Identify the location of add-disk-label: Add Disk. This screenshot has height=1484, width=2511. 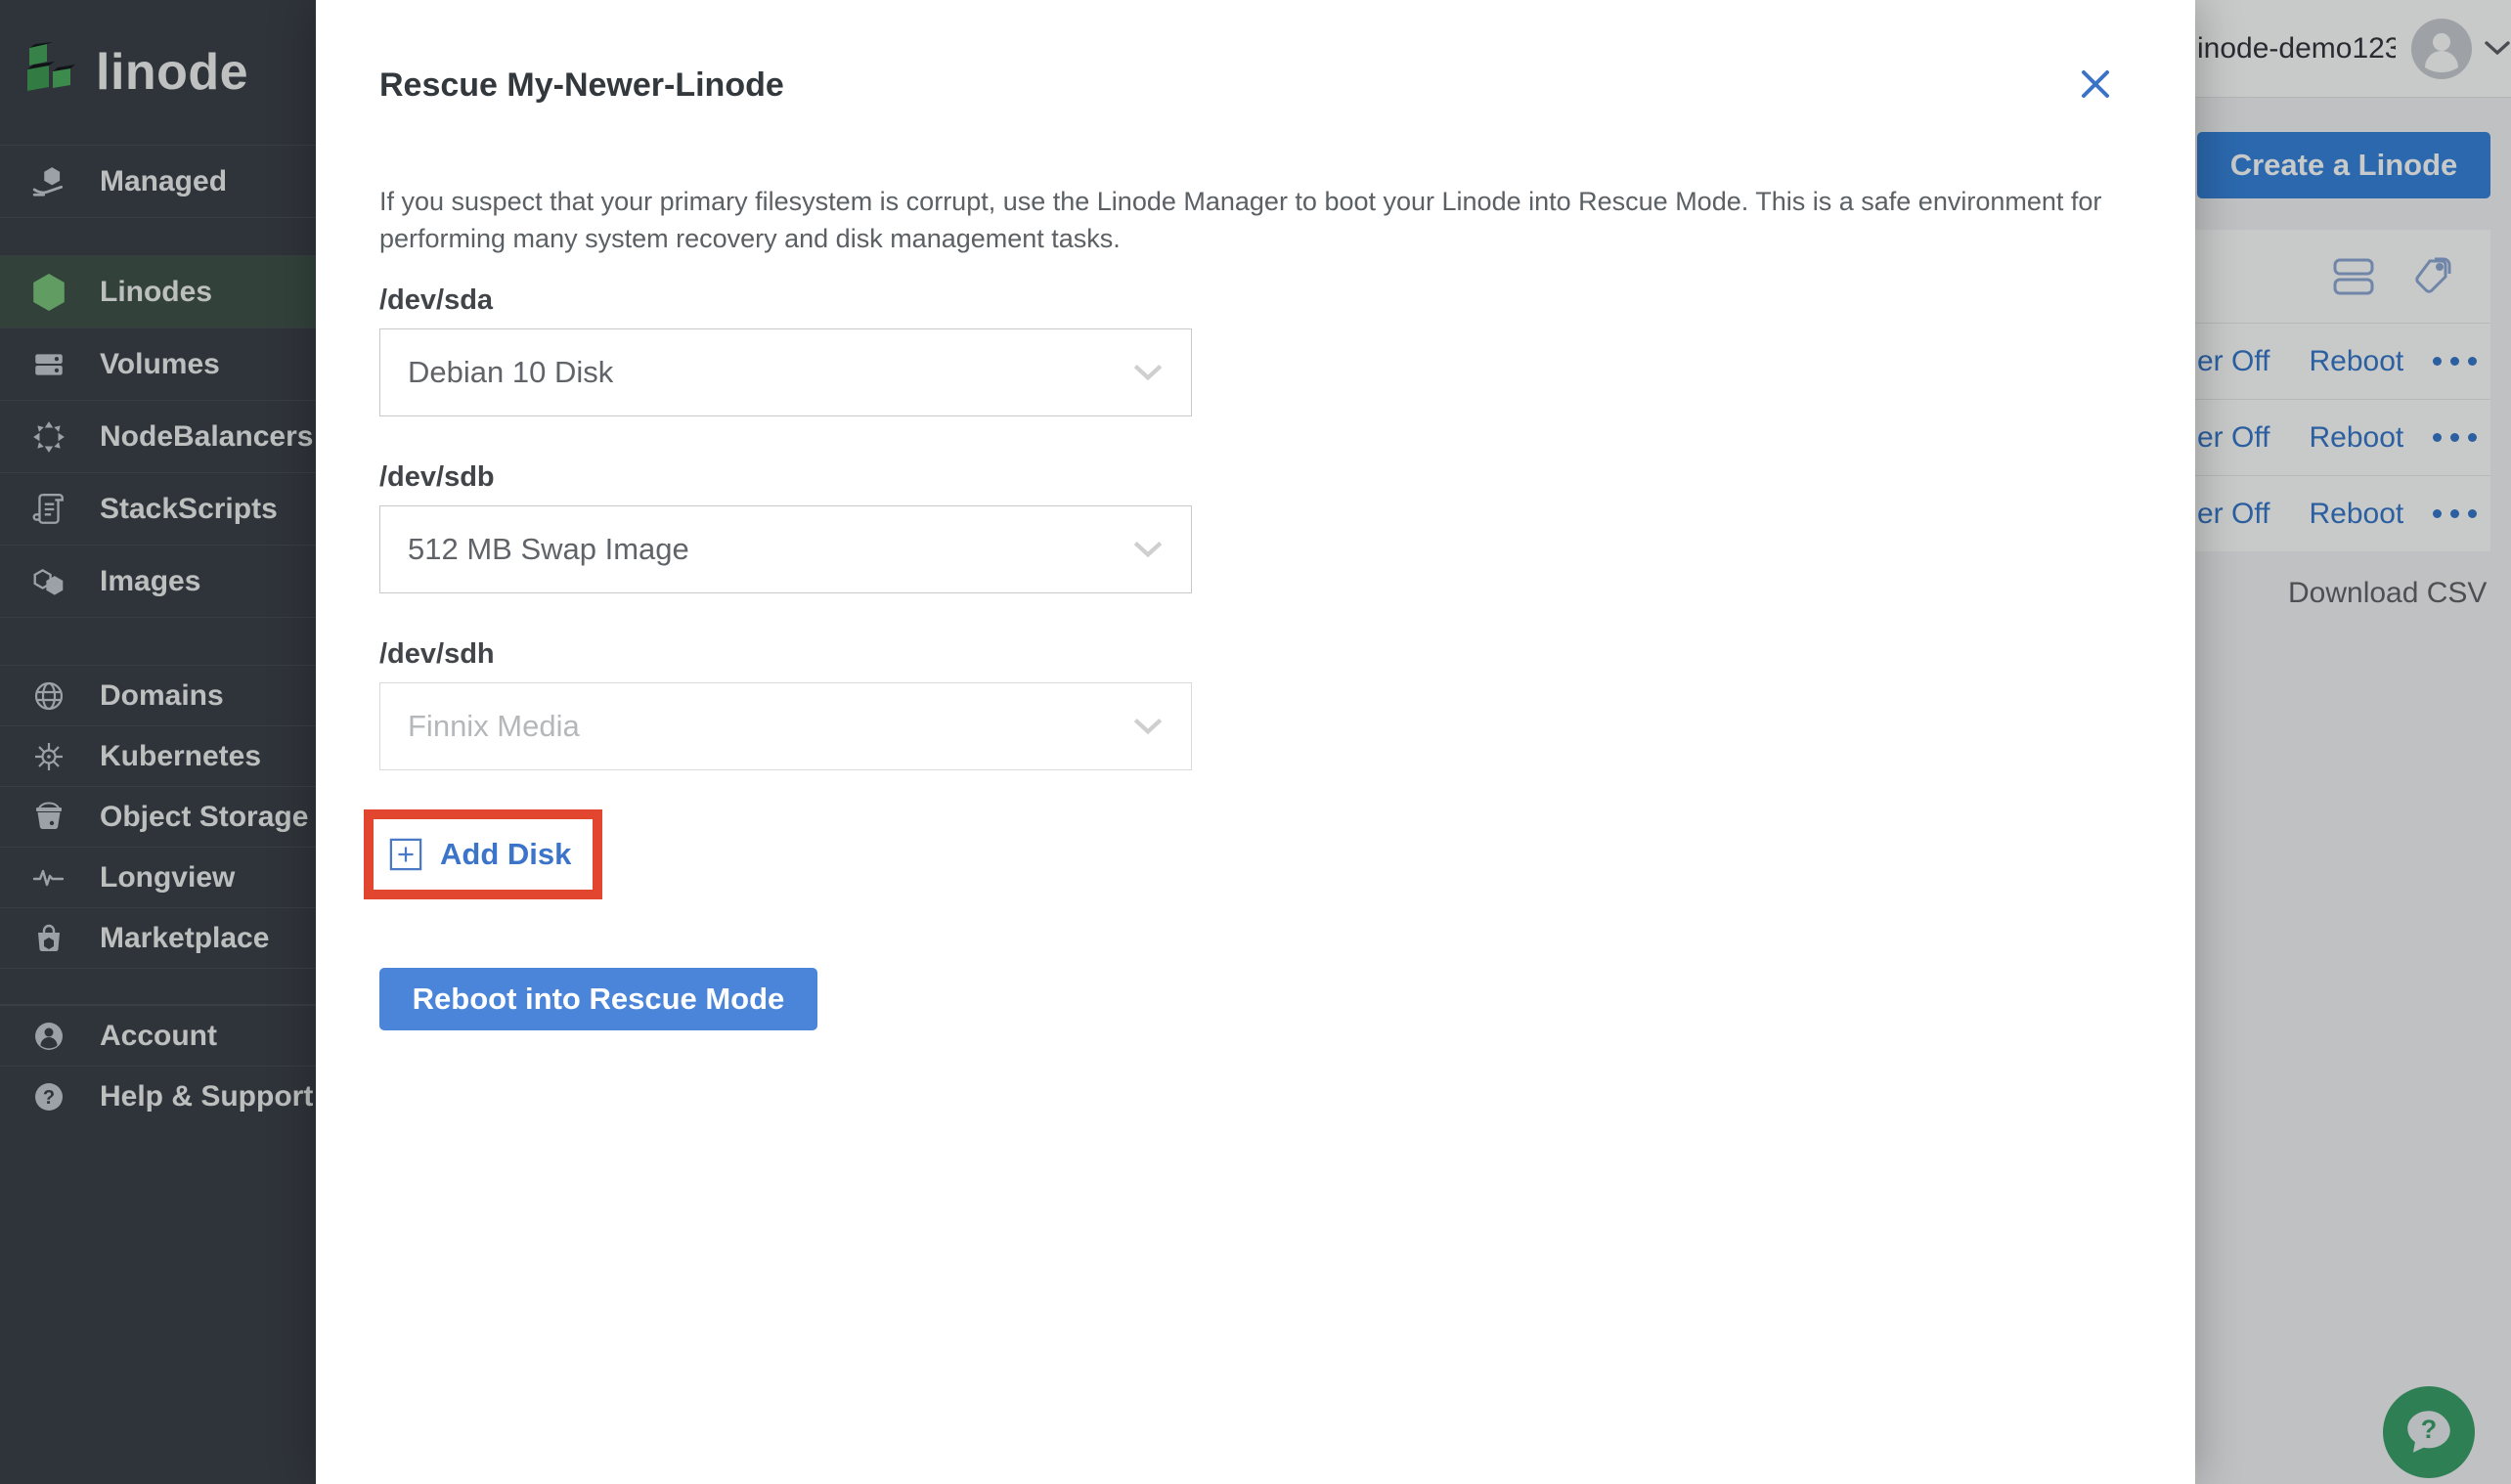
(506, 854).